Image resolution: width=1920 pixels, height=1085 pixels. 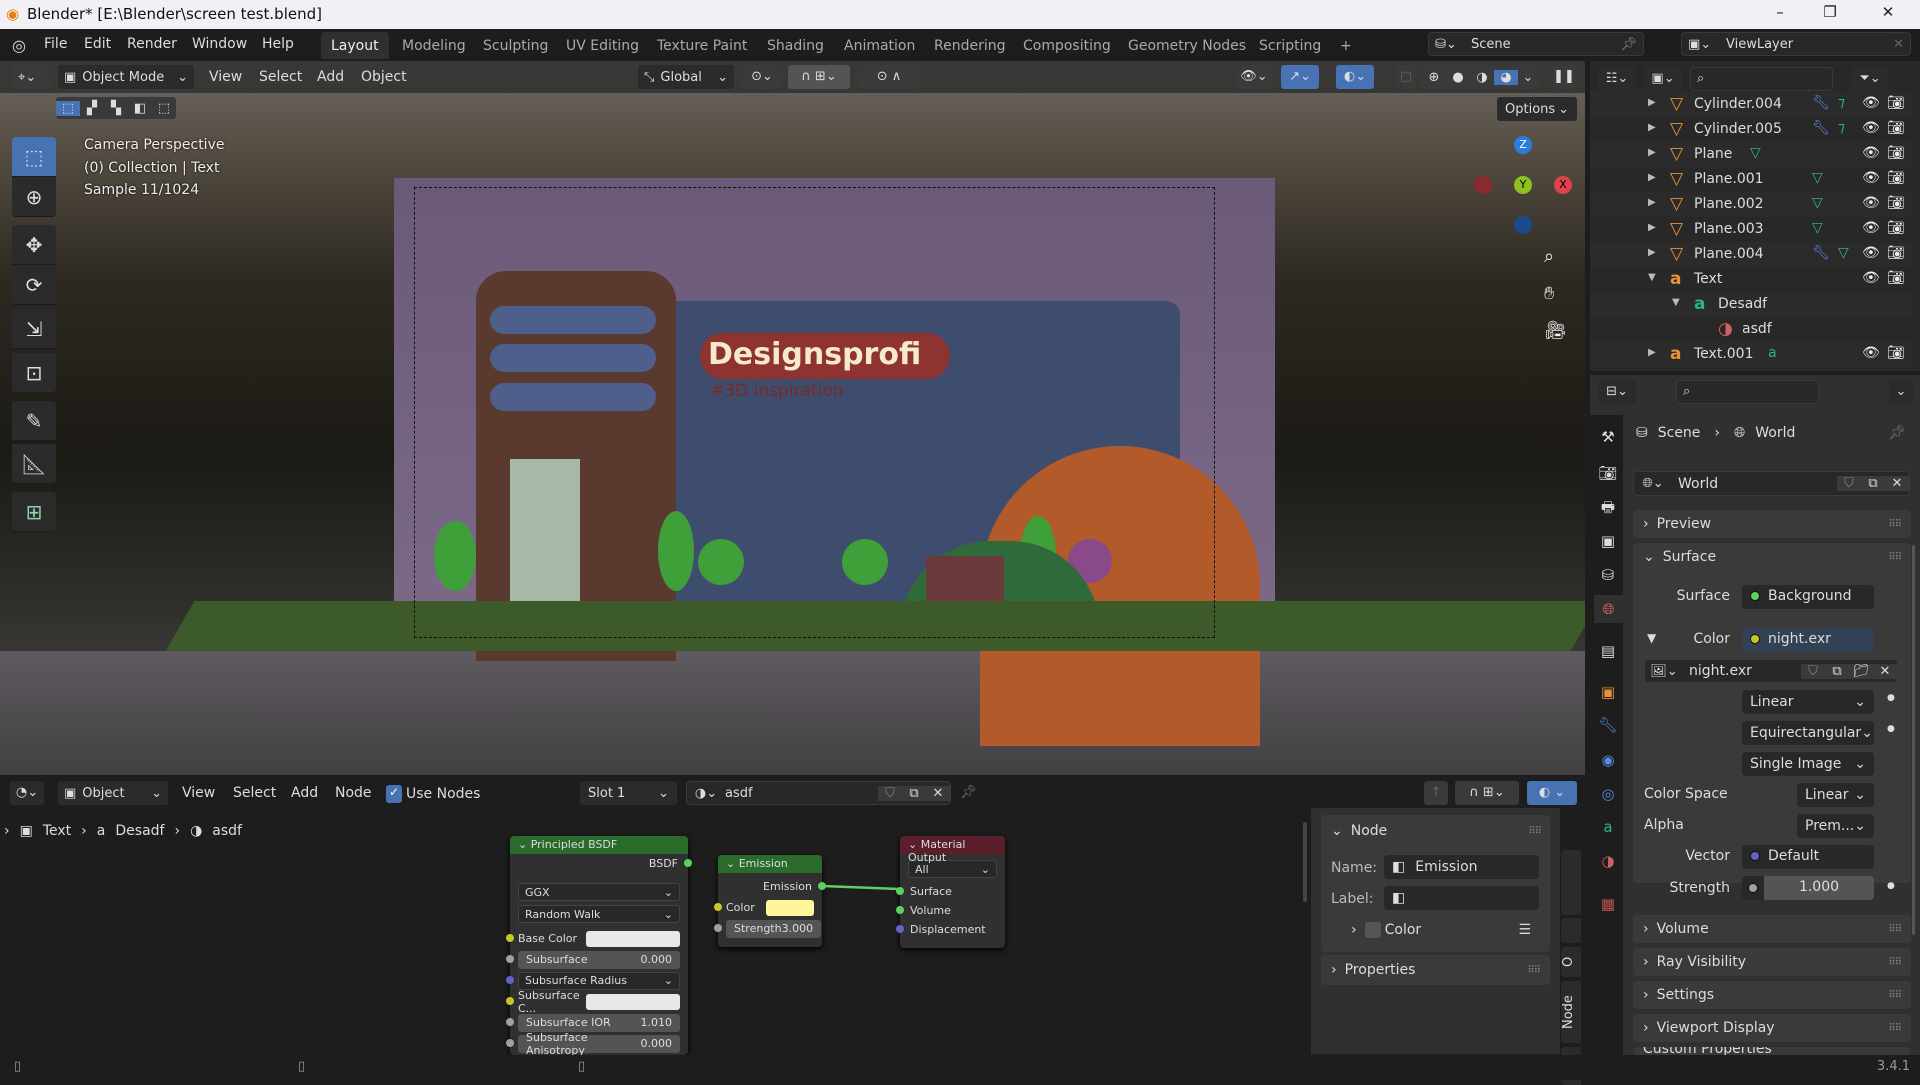 I want to click on alpha-dropdown: Prem... ⌄, so click(x=1835, y=826).